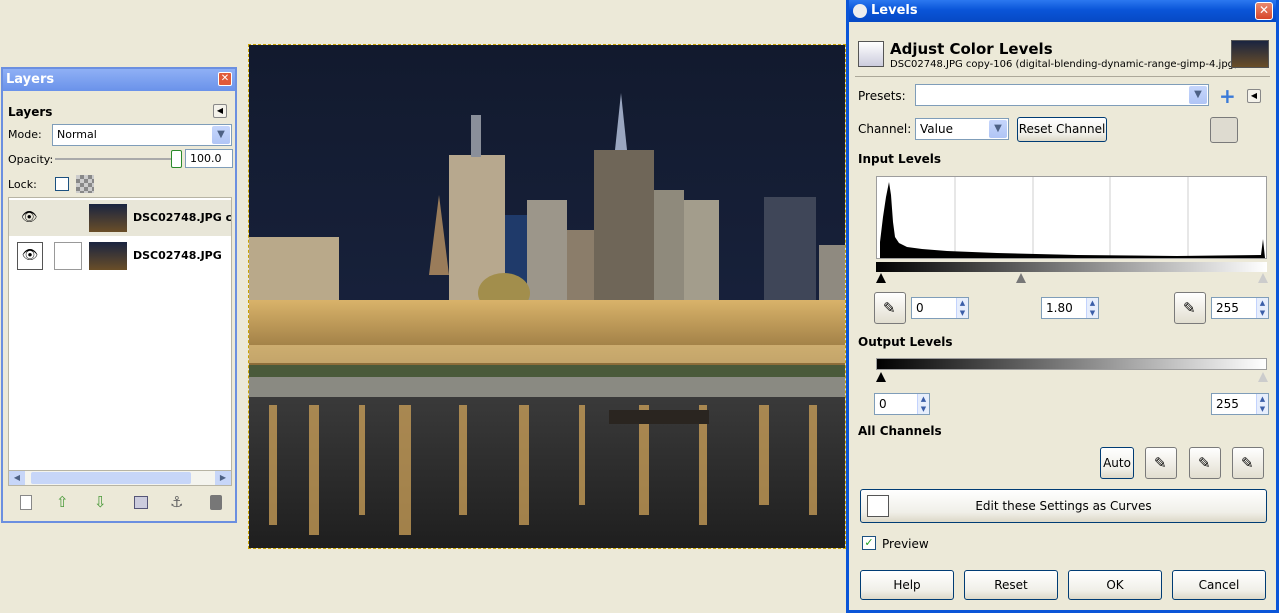 Image resolution: width=1279 pixels, height=613 pixels. What do you see at coordinates (1115, 585) in the screenshot?
I see `ok-button: OK` at bounding box center [1115, 585].